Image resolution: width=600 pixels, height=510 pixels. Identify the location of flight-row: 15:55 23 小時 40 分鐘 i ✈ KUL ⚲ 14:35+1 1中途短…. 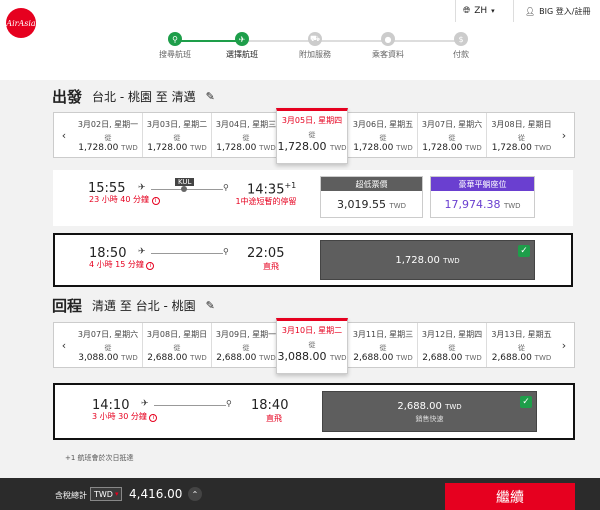
(313, 198).